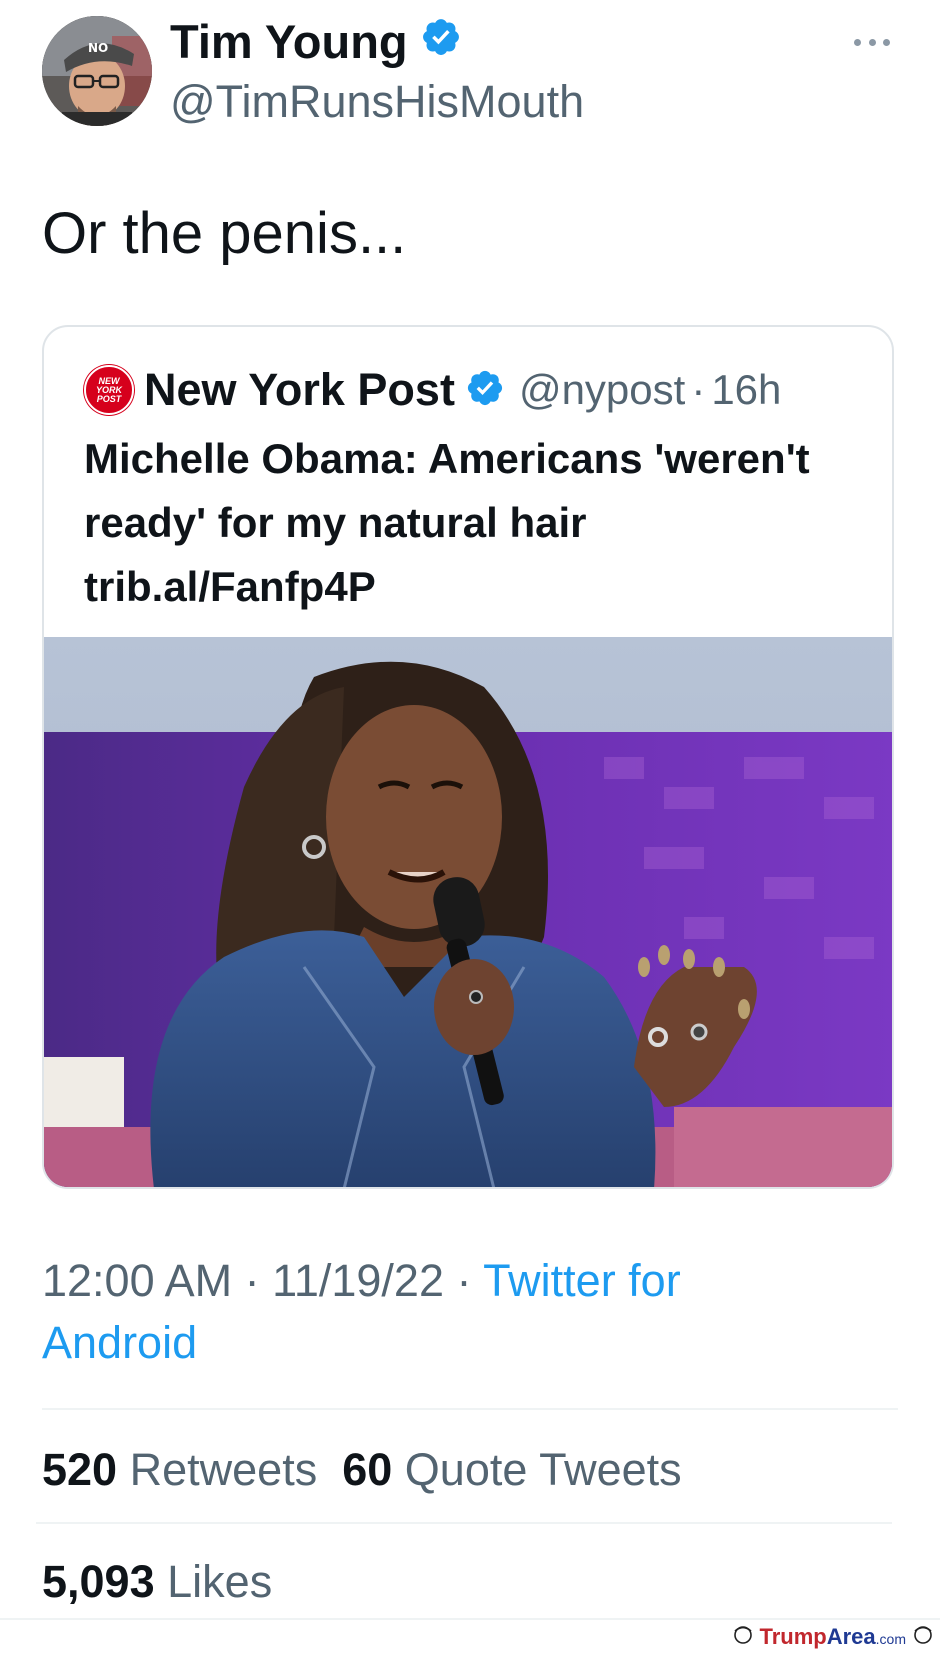  Describe the element at coordinates (851, 1636) in the screenshot. I see `watermark-part-2: Area` at that location.